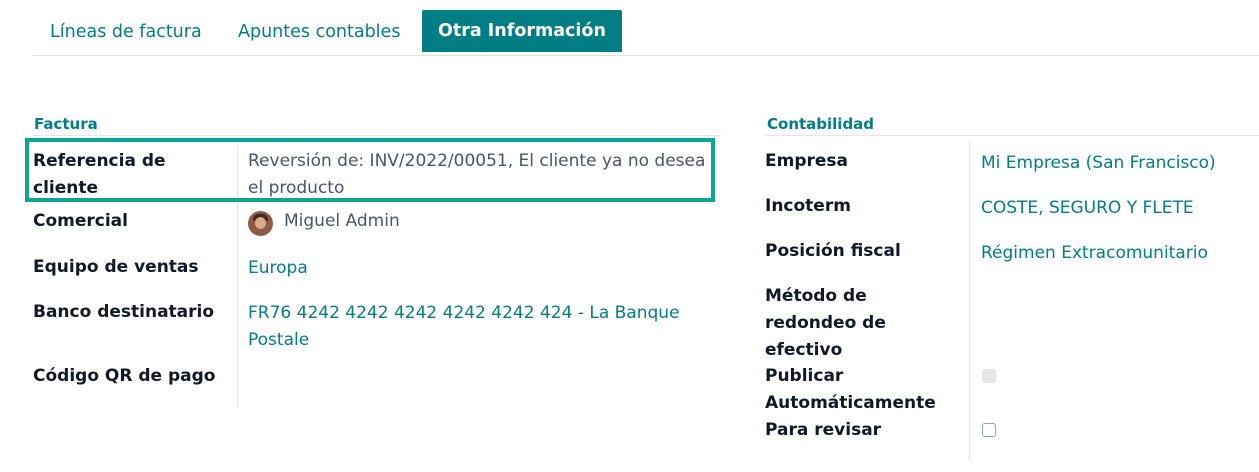 The width and height of the screenshot is (1259, 472). Describe the element at coordinates (1087, 208) in the screenshot. I see `field-value-incoterm: COSTE, SEGURO Y FLETE` at that location.